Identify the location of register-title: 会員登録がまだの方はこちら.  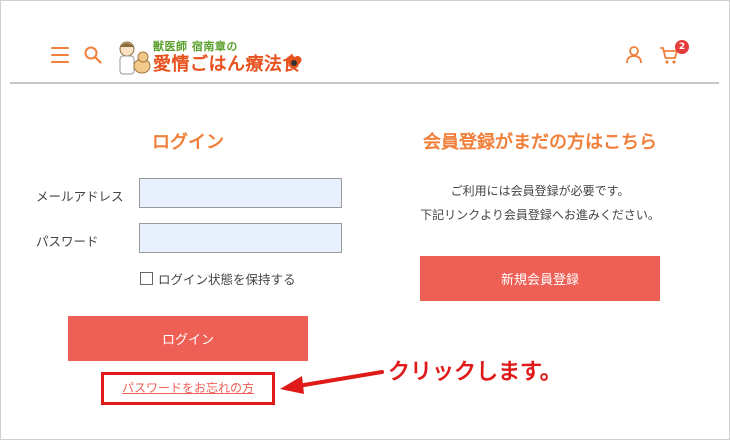
(540, 142).